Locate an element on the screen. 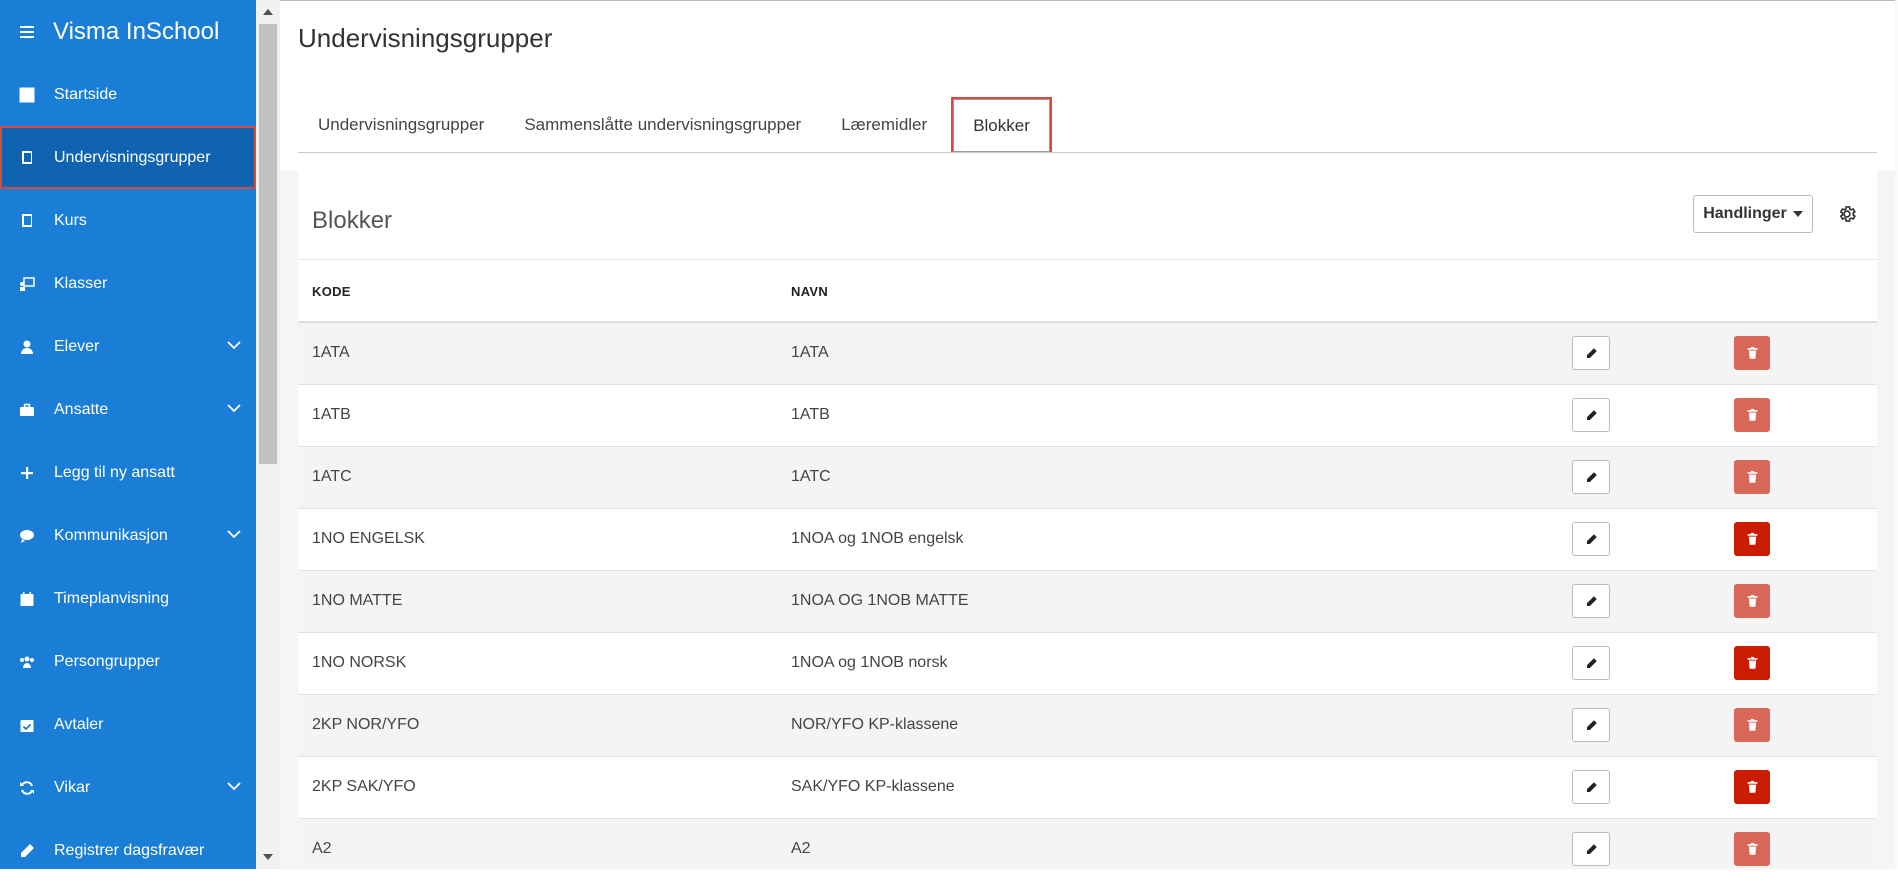 Image resolution: width=1898 pixels, height=882 pixels. app-title: Visma InSchool is located at coordinates (136, 32).